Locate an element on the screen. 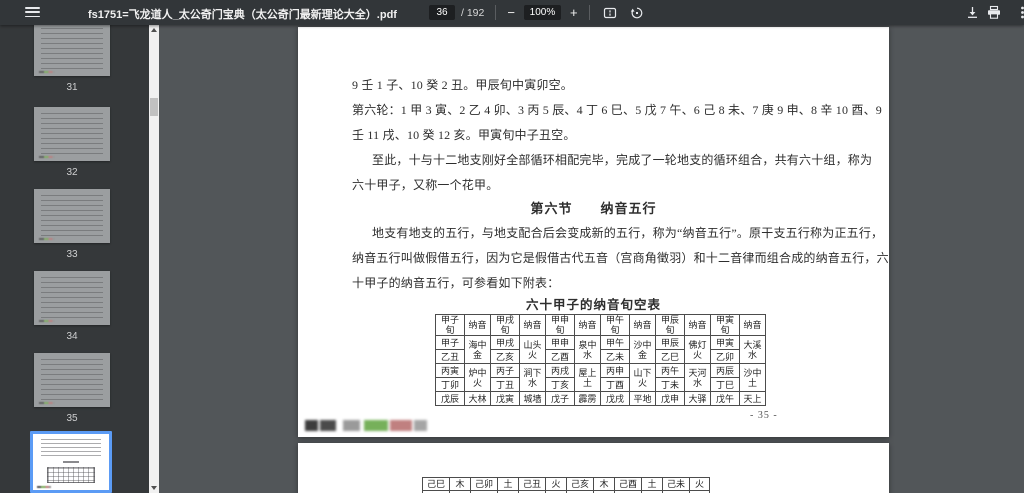  table-cell: 己卯 is located at coordinates (483, 484).